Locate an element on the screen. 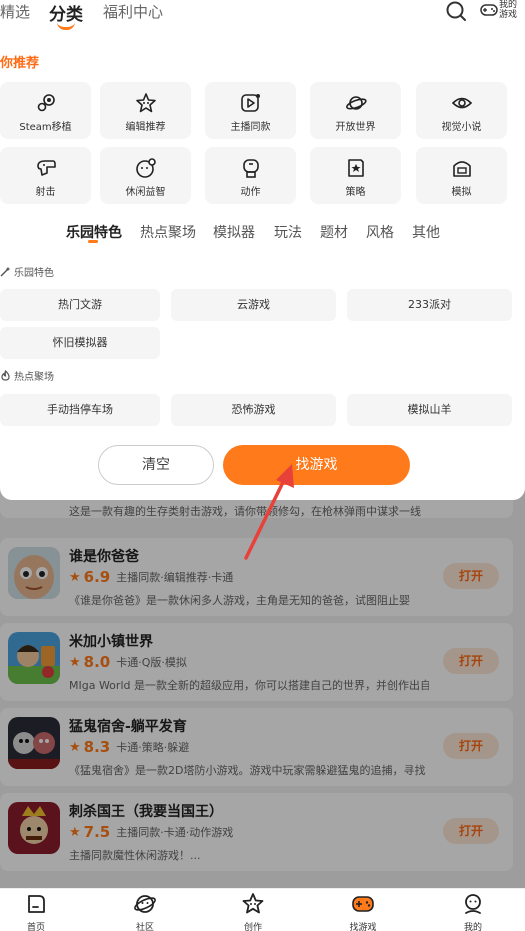 The height and width of the screenshot is (931, 525). profile-icon is located at coordinates (473, 904).